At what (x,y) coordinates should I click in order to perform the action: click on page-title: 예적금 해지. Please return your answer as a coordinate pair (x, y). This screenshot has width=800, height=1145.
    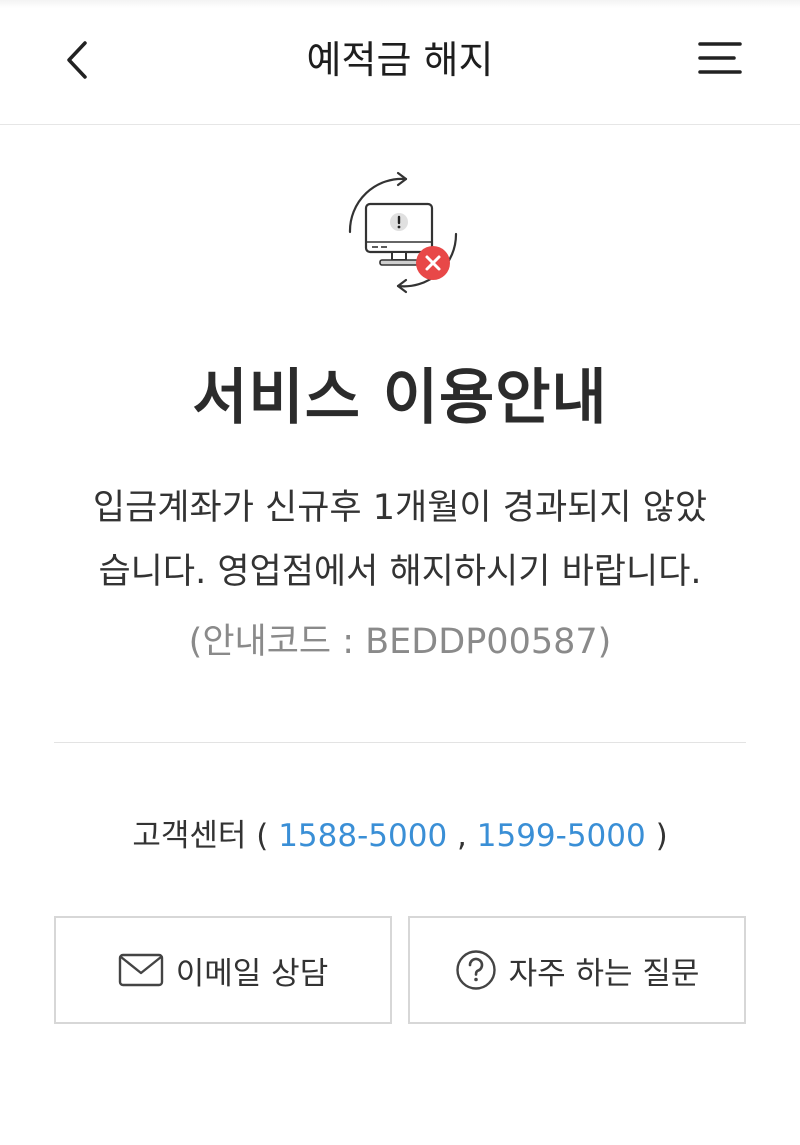
    Looking at the image, I should click on (400, 60).